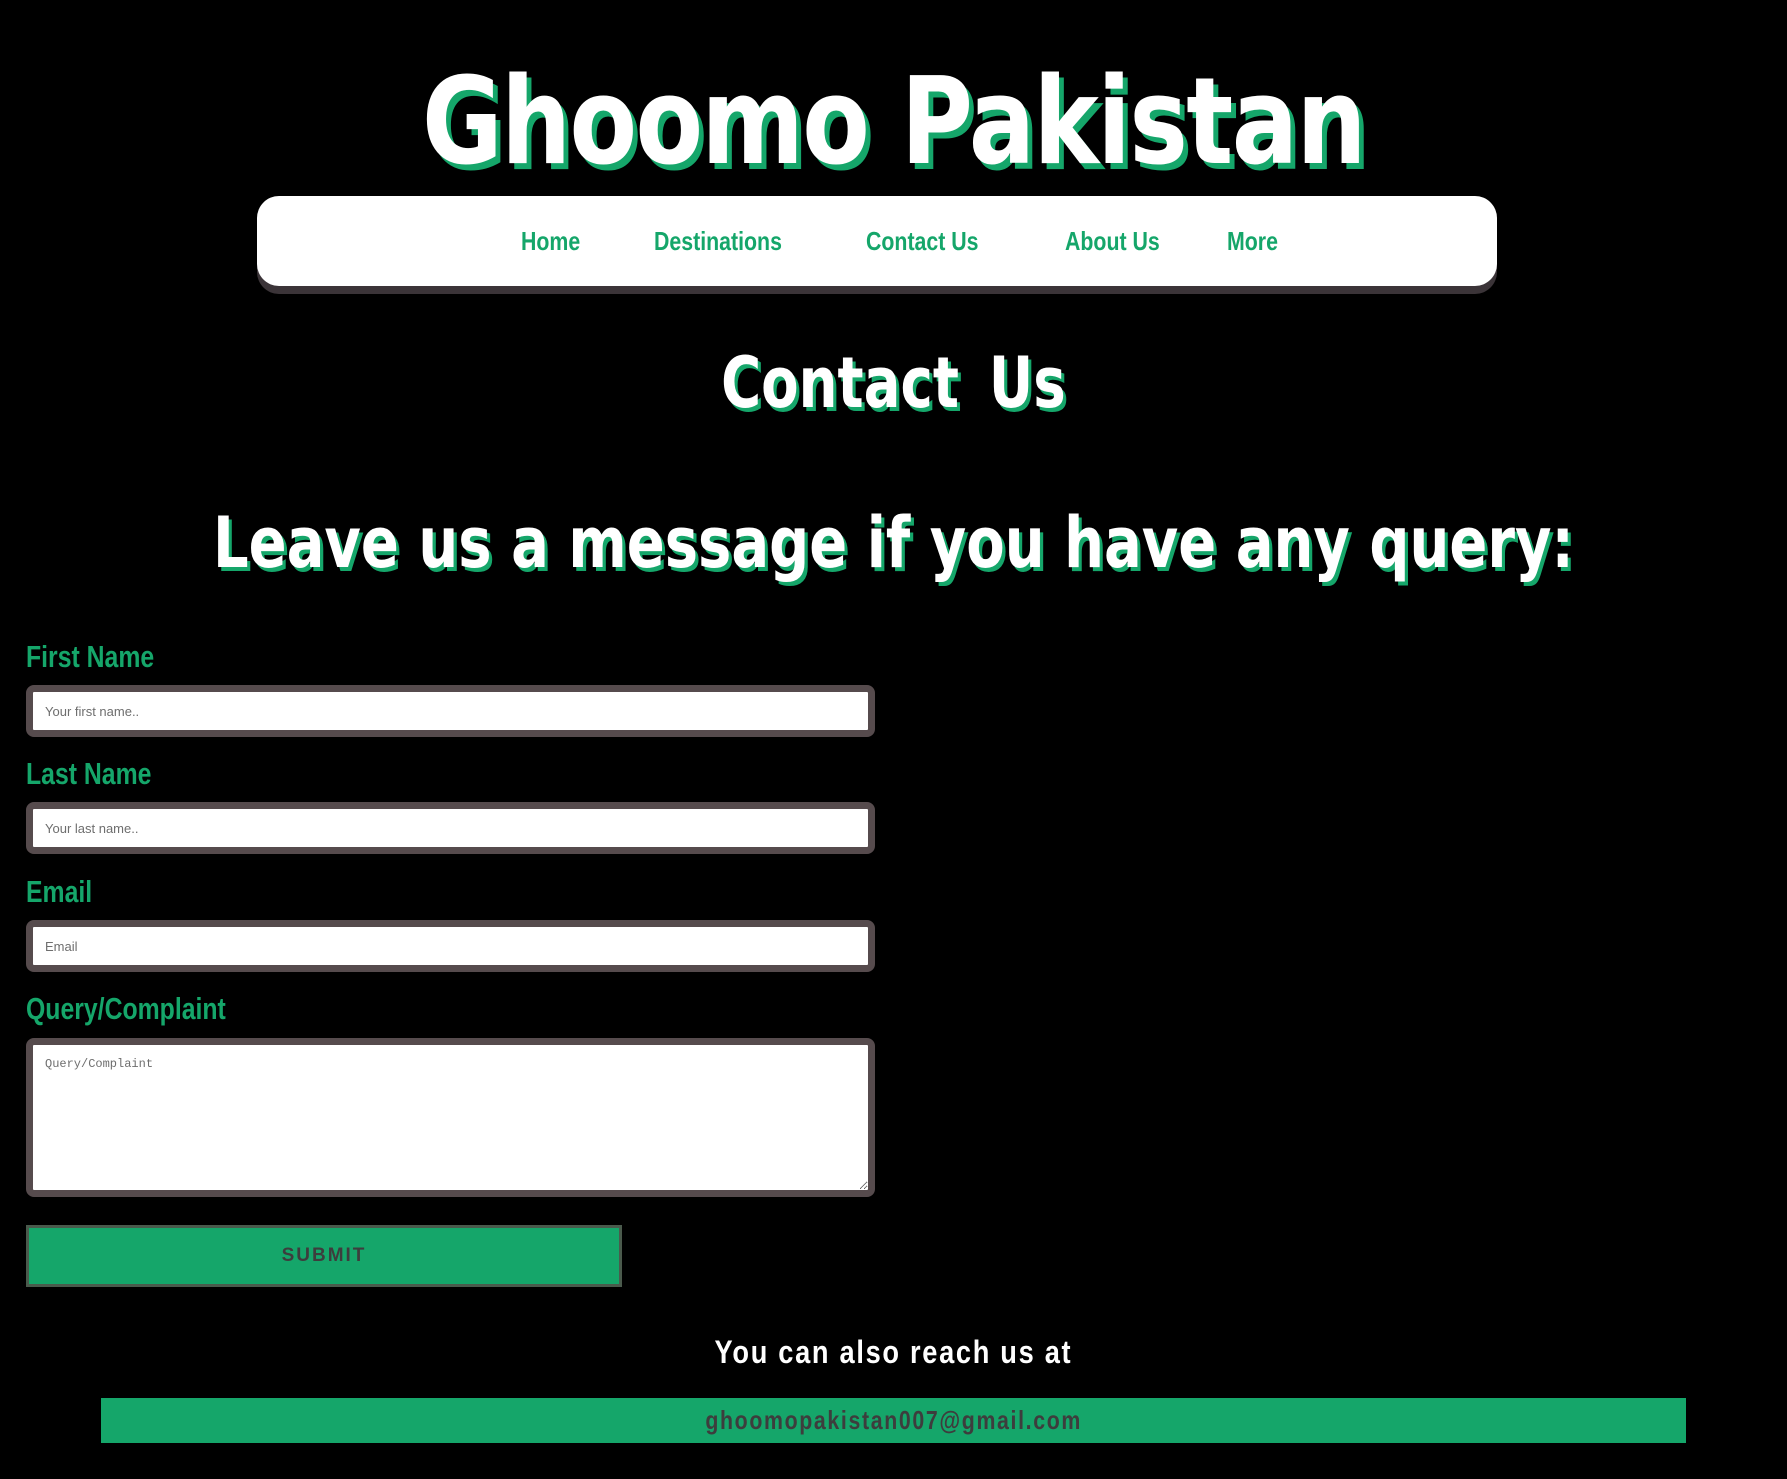 The image size is (1787, 1479). I want to click on query-label: Query/Complaint, so click(126, 1008).